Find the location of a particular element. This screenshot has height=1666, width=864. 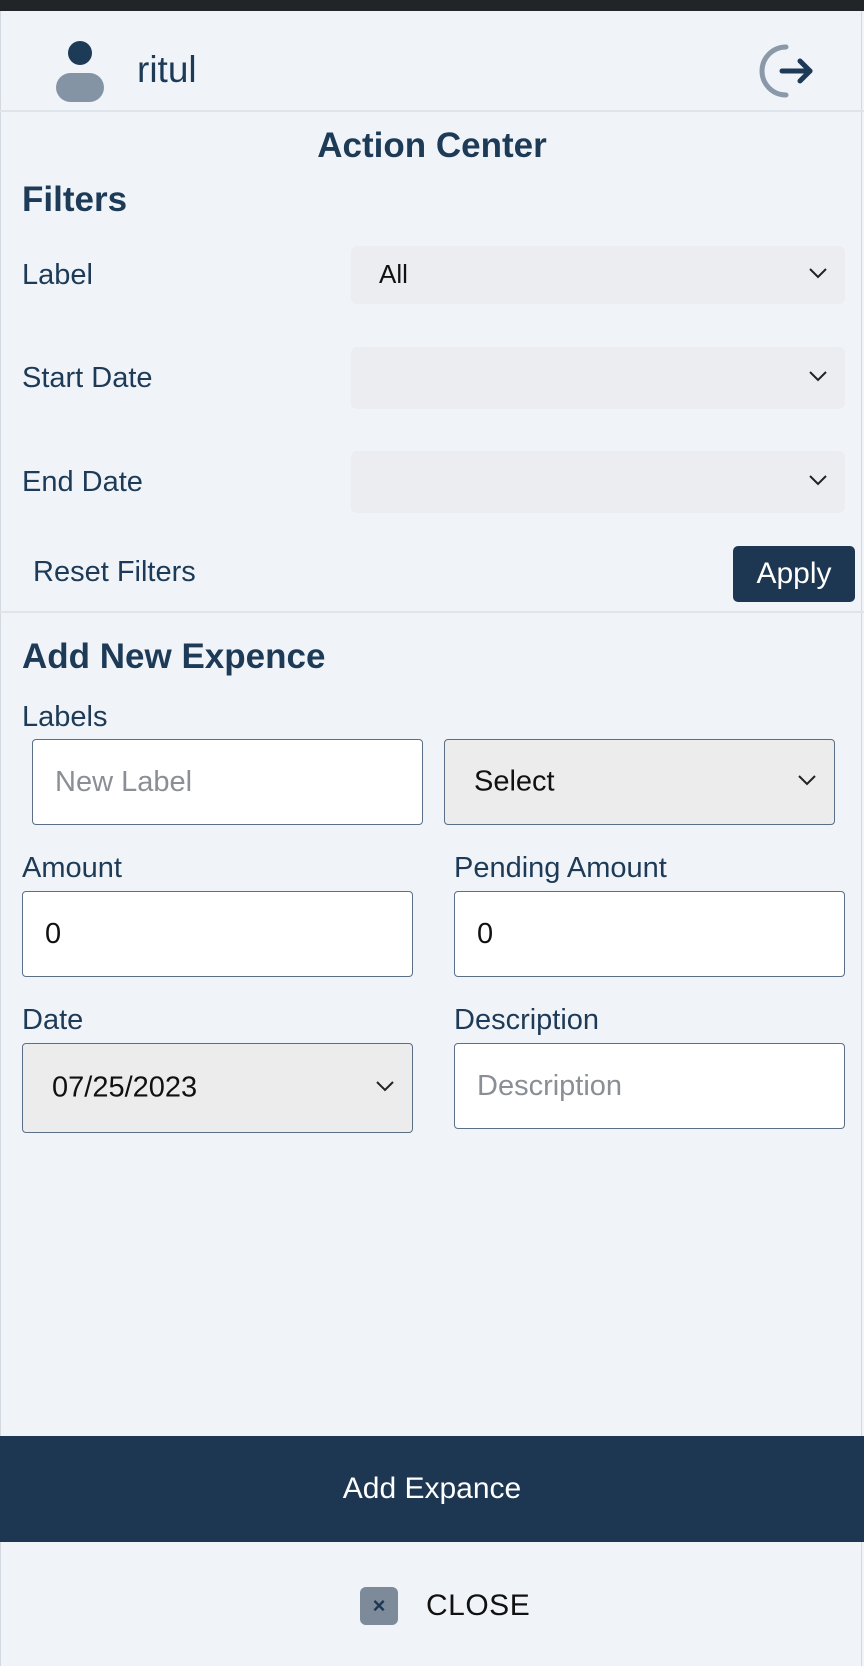

description-label: Description is located at coordinates (527, 1020).